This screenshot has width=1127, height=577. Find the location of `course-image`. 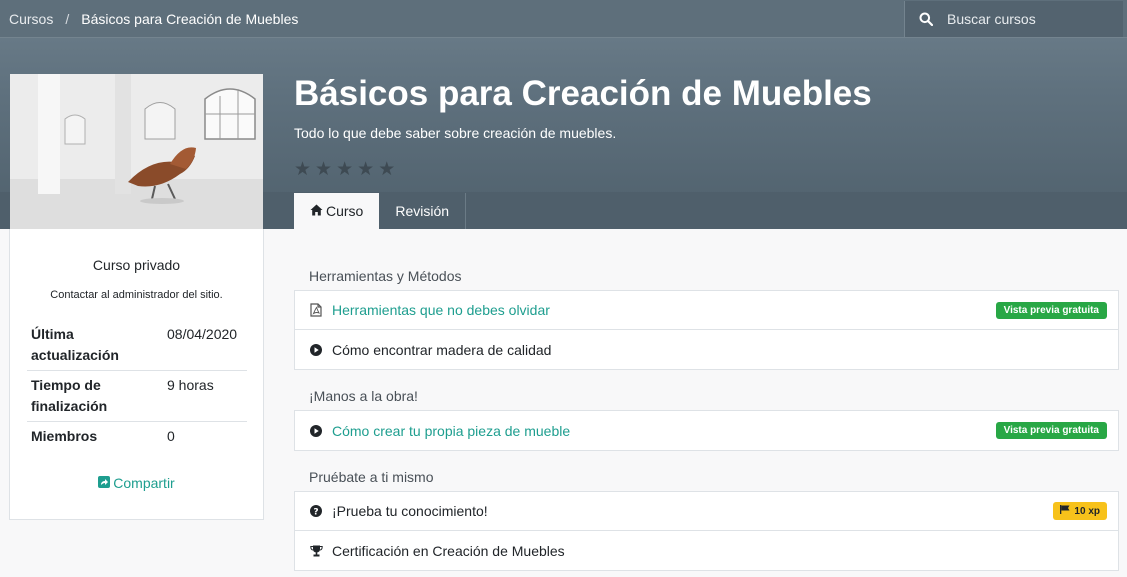

course-image is located at coordinates (136, 151).